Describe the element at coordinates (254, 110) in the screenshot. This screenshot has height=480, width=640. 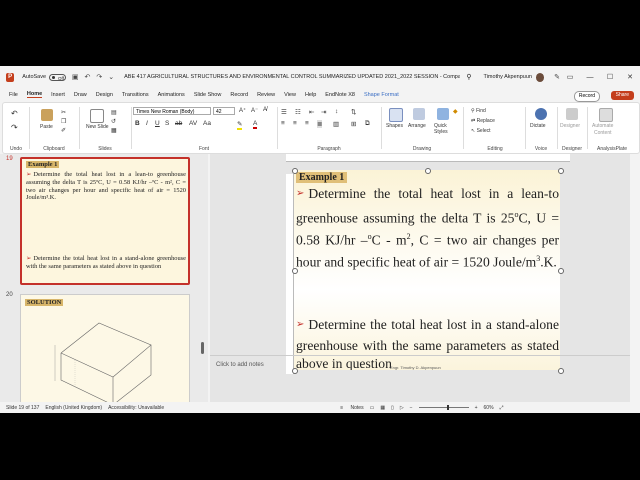
I see `shrink-font-icon: A⁻` at that location.